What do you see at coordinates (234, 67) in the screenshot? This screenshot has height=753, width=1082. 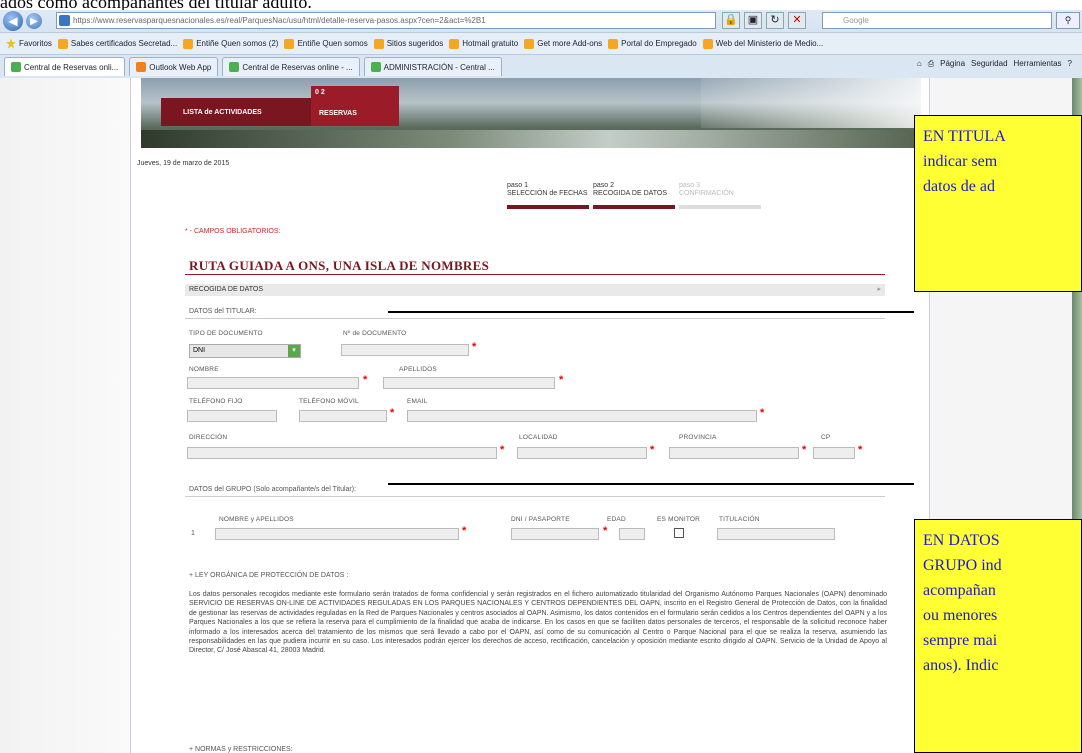 I see `tab-icon` at bounding box center [234, 67].